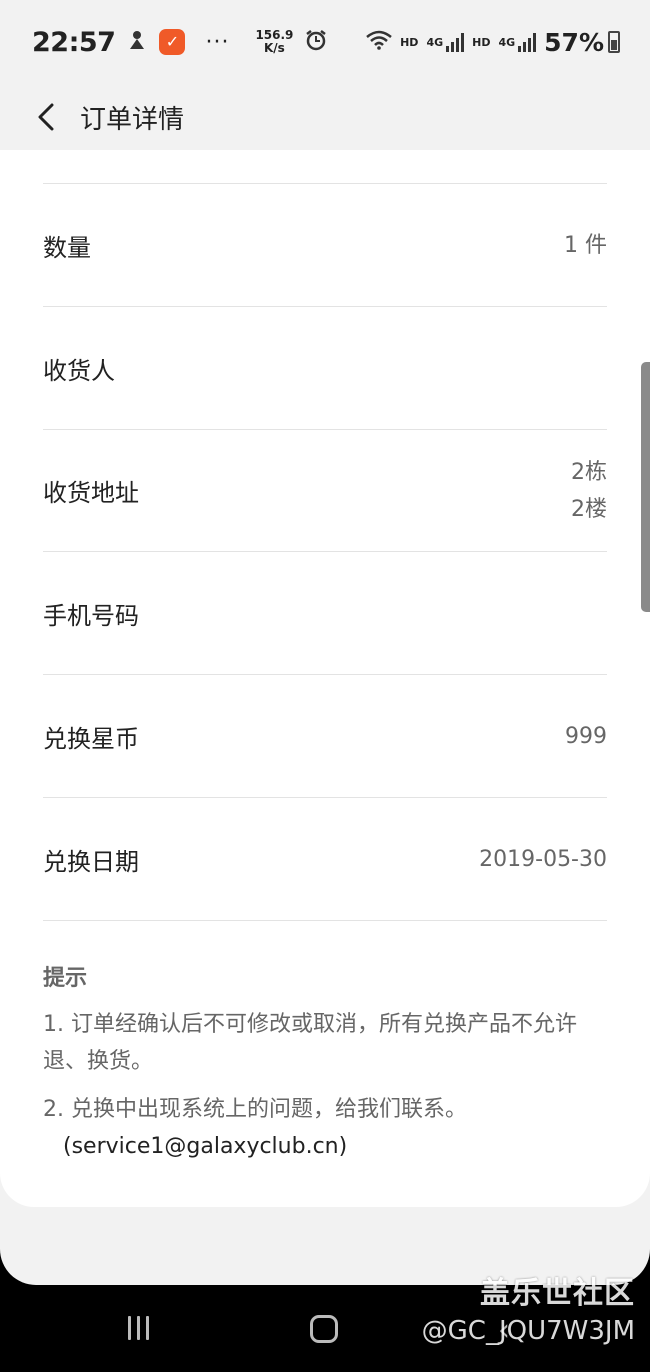 The image size is (650, 1372). I want to click on support-email-link: (service1@galaxyclub.cn), so click(195, 1146).